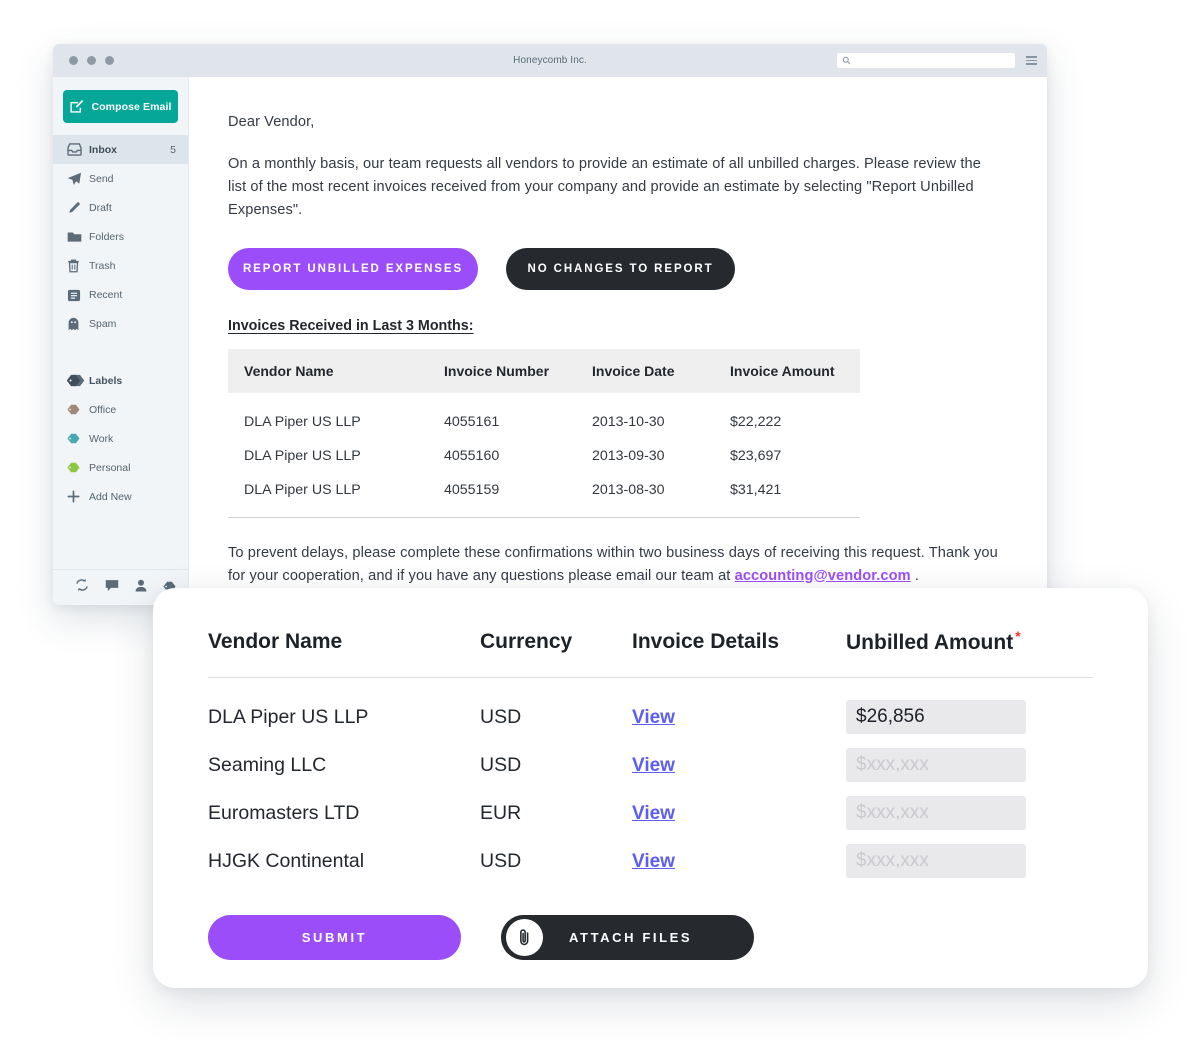 The image size is (1200, 1040). Describe the element at coordinates (739, 653) in the screenshot. I see `column-header-invoice-details: Invoice Details` at that location.